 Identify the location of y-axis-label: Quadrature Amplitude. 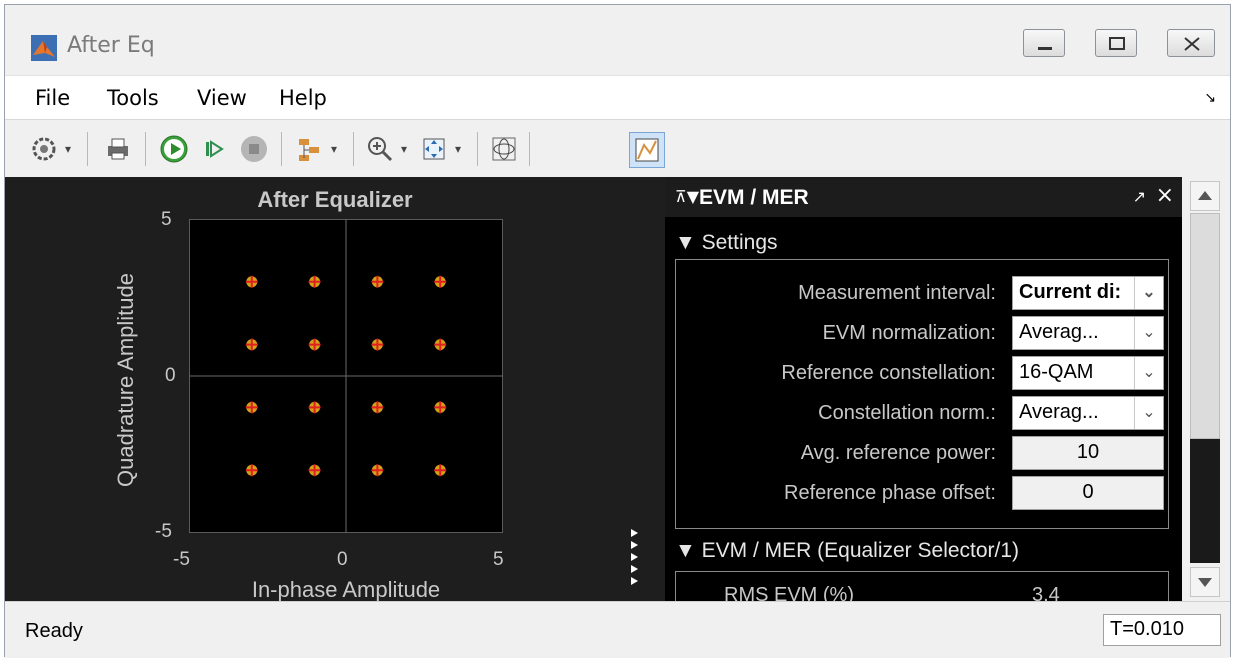
(125, 380).